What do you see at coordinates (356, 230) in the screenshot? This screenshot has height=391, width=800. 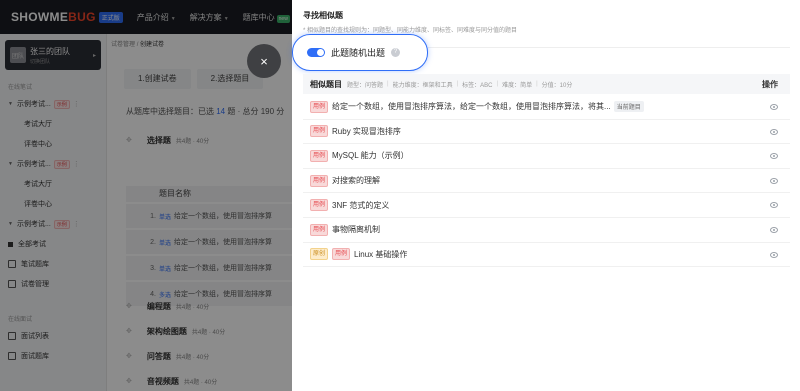 I see `question-text: 事物隔离机制` at bounding box center [356, 230].